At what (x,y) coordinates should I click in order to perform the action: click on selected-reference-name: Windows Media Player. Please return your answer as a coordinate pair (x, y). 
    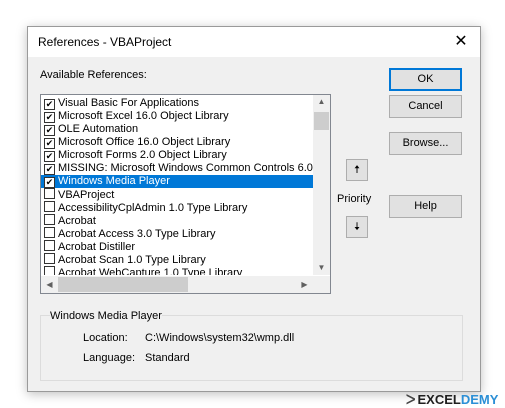
    Looking at the image, I should click on (106, 316).